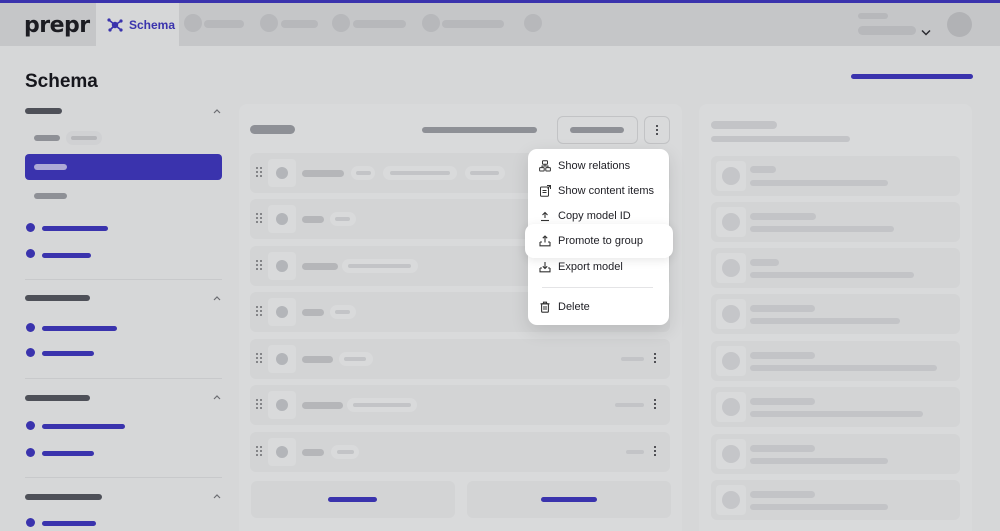  What do you see at coordinates (959, 24) in the screenshot?
I see `avatar` at bounding box center [959, 24].